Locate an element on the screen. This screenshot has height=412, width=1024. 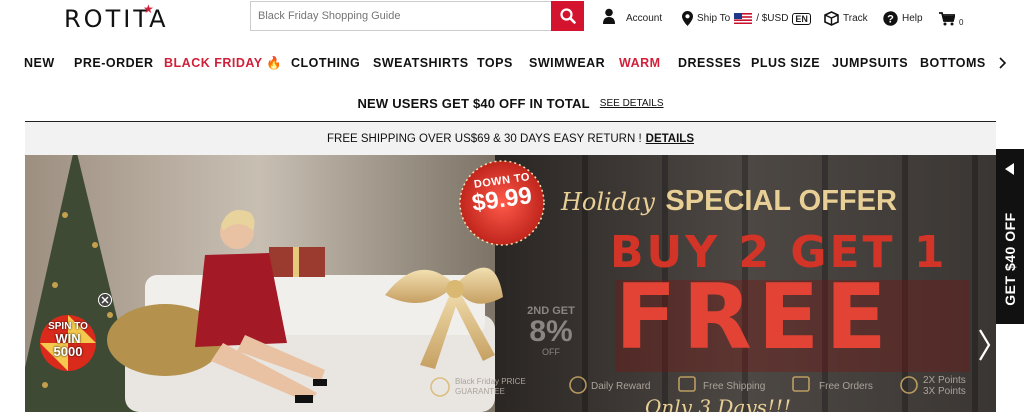
see-details-link: SEE DETAILS is located at coordinates (632, 103).